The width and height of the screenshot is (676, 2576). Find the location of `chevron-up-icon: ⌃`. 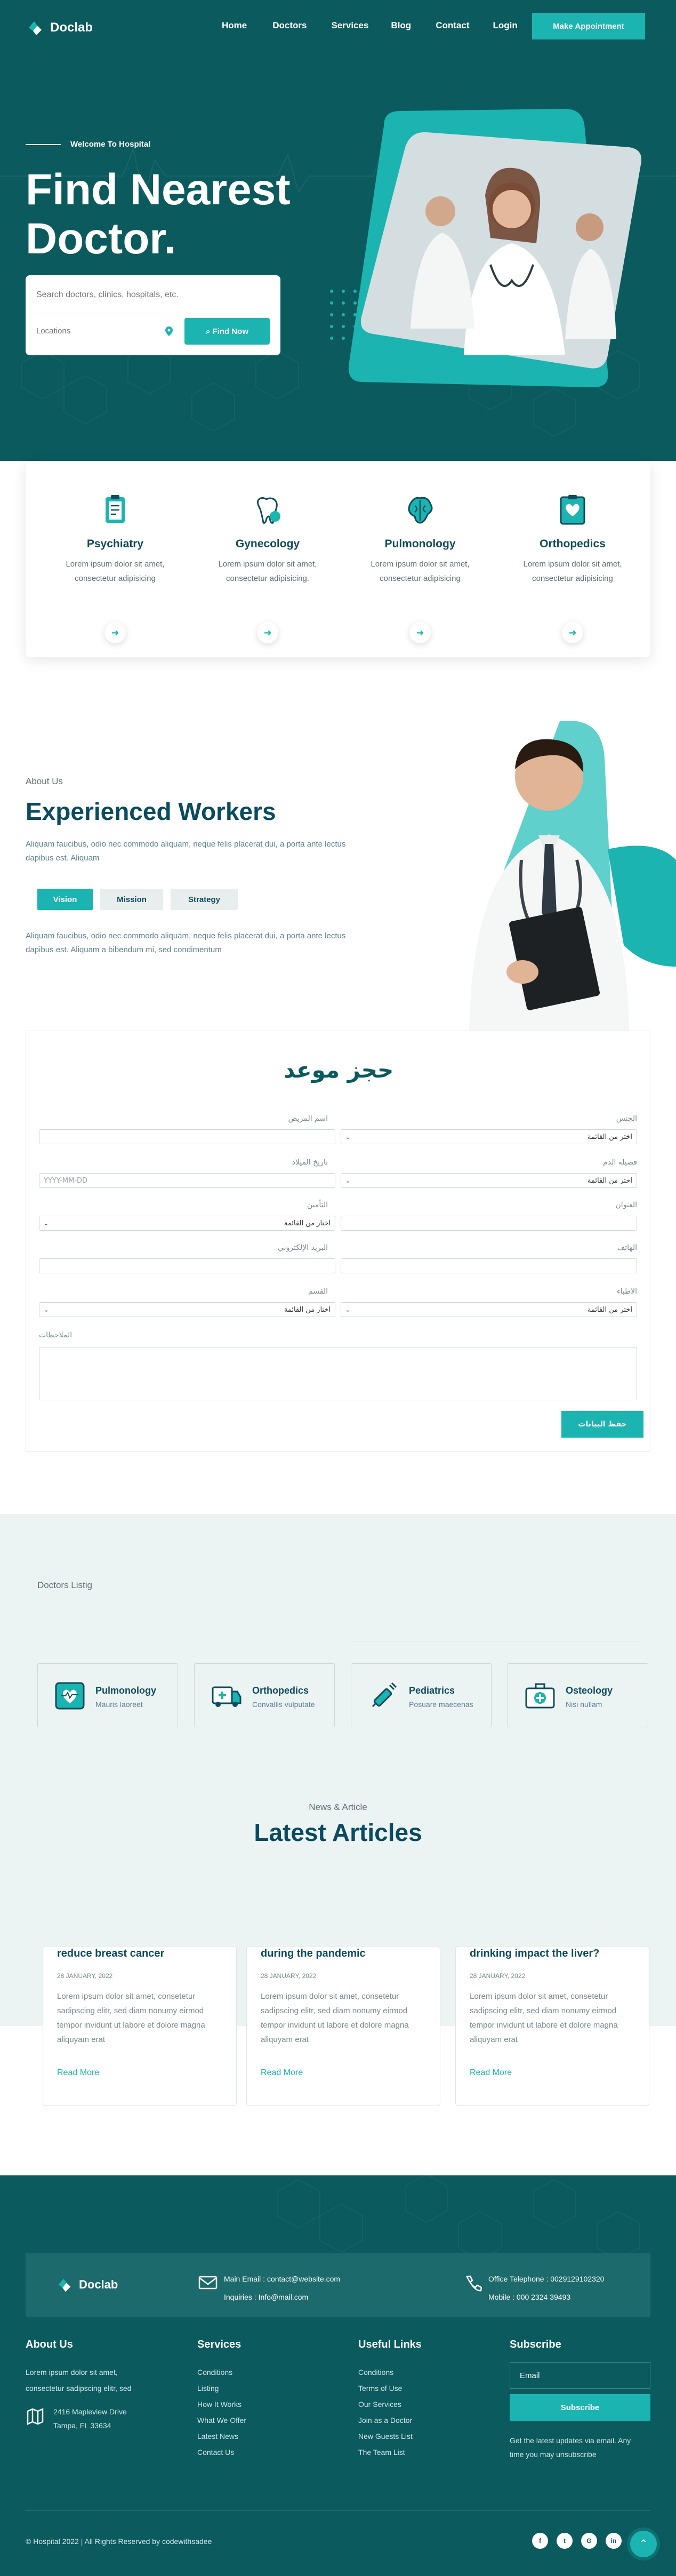

chevron-up-icon: ⌃ is located at coordinates (644, 2544).